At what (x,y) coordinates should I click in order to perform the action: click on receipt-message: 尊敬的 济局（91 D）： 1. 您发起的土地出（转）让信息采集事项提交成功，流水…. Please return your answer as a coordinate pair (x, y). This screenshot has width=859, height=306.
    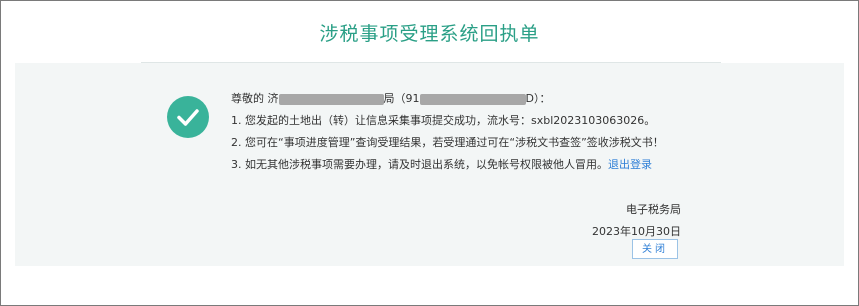
    Looking at the image, I should click on (447, 132).